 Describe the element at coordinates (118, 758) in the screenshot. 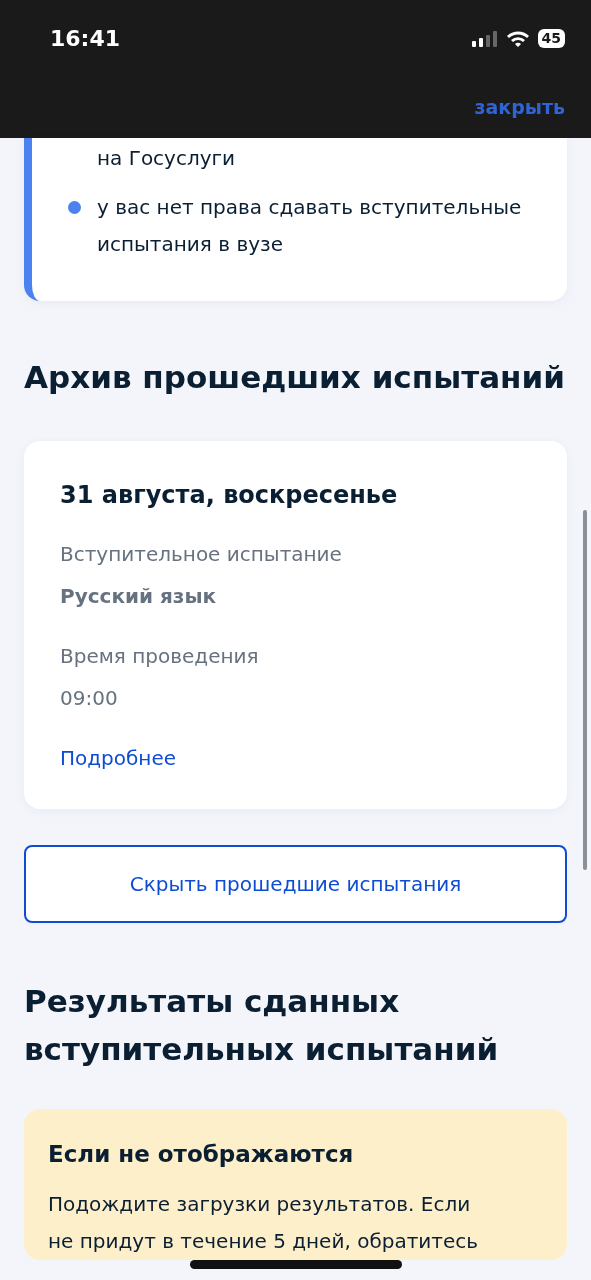

I see `details-link: Подробнее` at that location.